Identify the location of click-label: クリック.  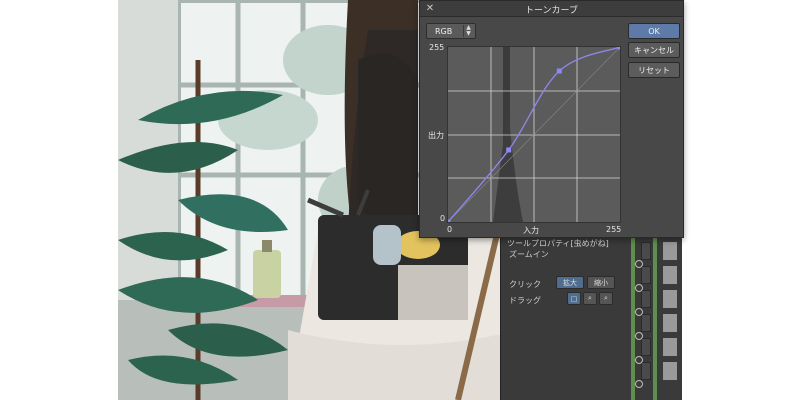
(525, 284).